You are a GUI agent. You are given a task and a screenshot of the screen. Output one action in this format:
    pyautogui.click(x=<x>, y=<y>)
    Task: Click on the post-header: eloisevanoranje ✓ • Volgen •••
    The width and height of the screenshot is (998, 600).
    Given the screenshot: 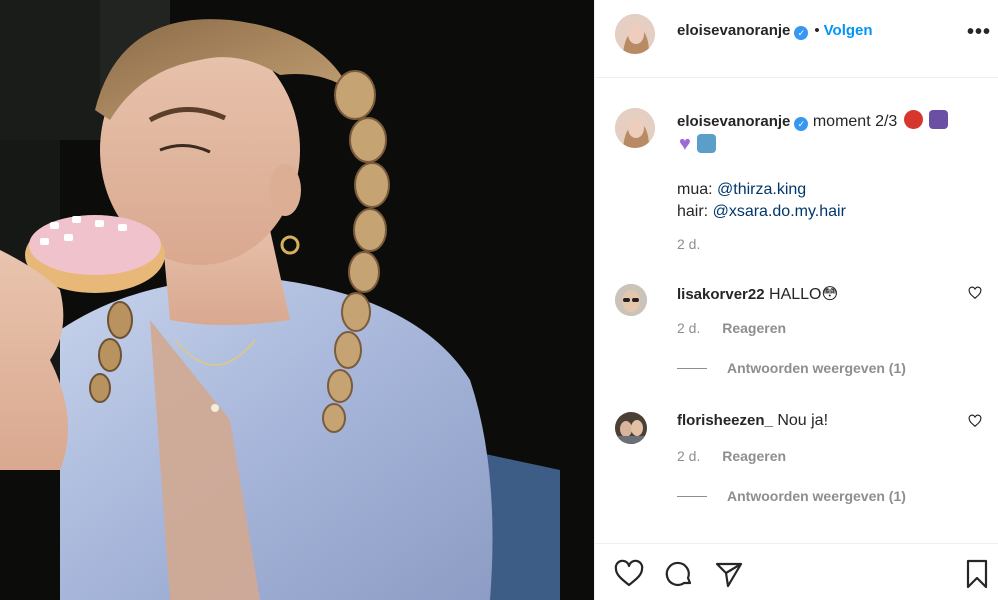 What is the action you would take?
    pyautogui.click(x=796, y=39)
    